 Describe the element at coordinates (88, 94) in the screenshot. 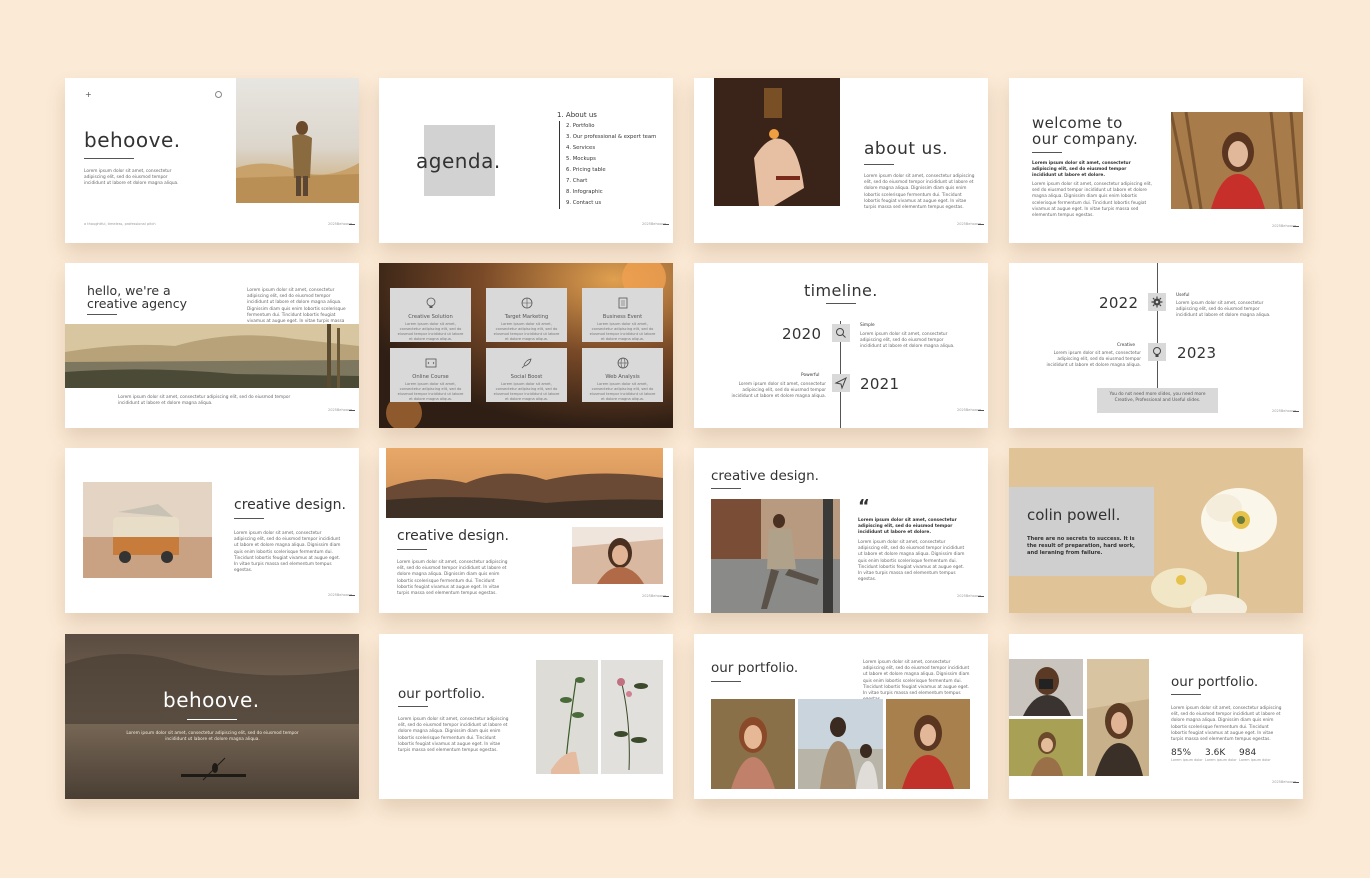

I see `plus-icon: +` at that location.